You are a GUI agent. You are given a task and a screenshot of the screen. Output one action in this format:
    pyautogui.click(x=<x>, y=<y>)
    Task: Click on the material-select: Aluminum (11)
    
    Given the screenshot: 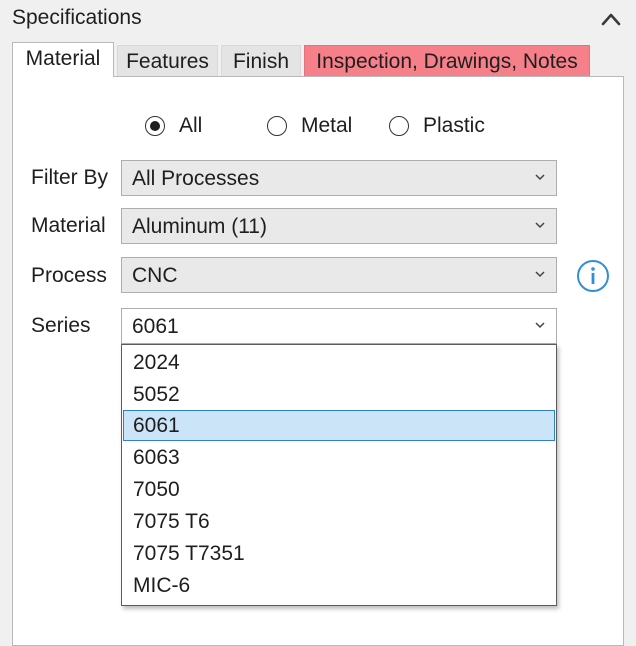 What is the action you would take?
    pyautogui.click(x=339, y=226)
    